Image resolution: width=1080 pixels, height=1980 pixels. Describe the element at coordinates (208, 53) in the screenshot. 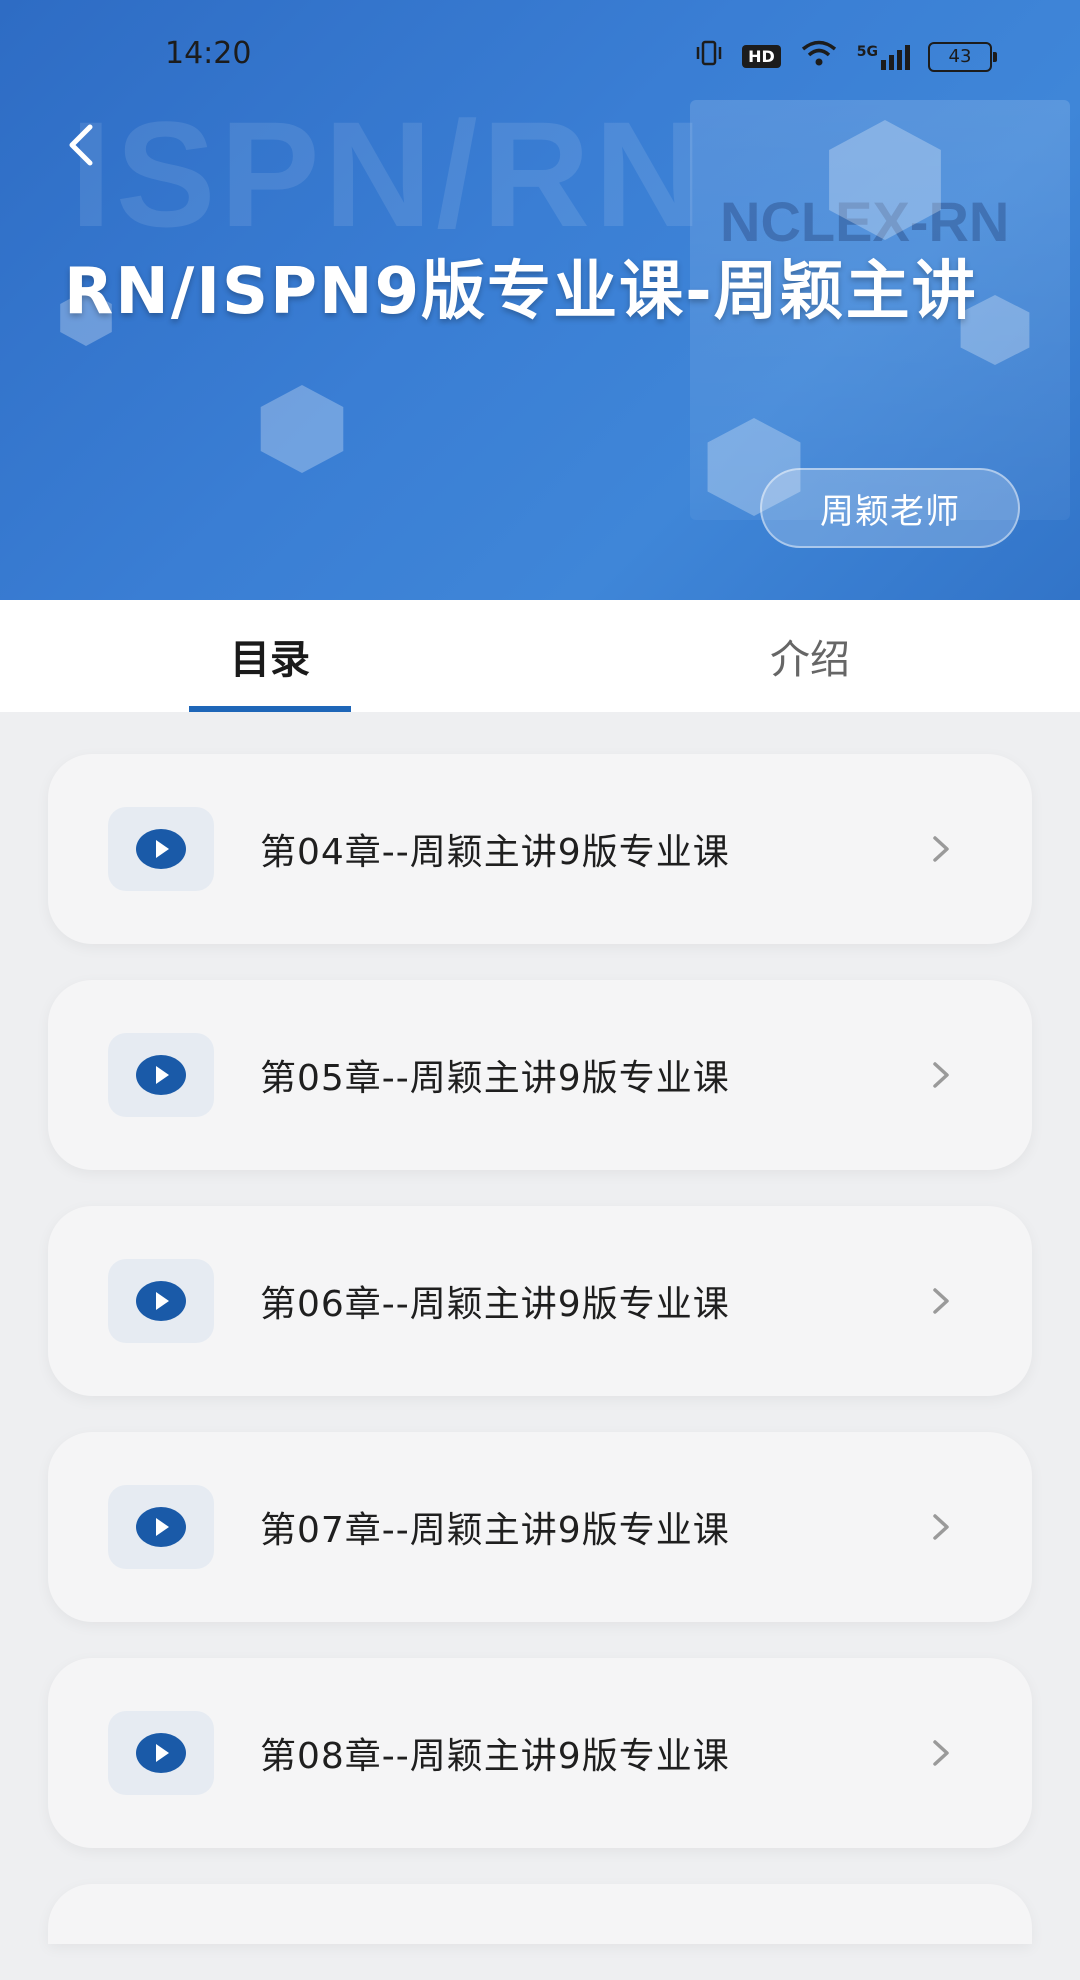

I see `status-time: 14:20` at that location.